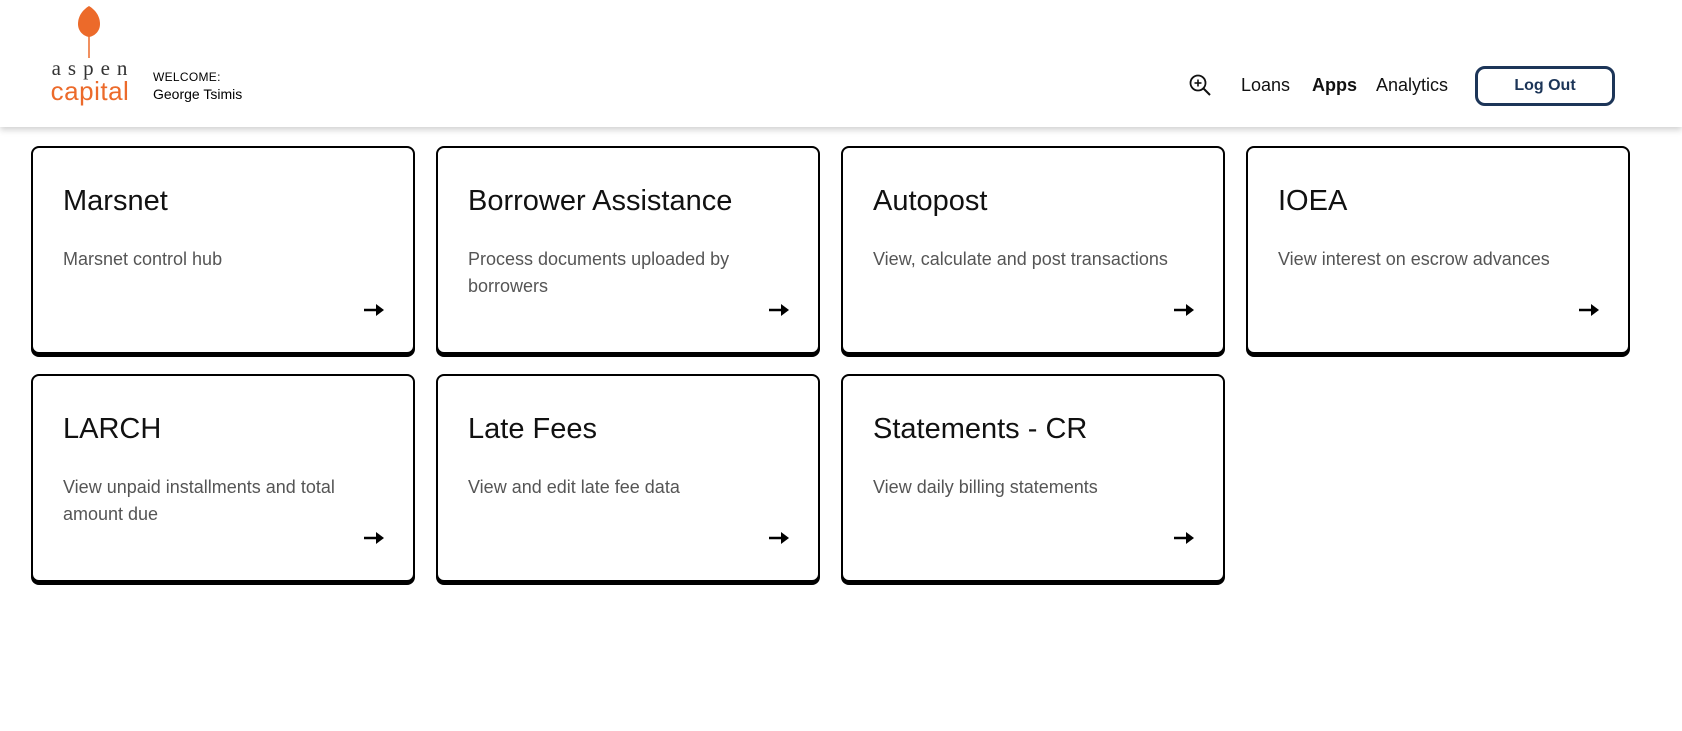  Describe the element at coordinates (1545, 86) in the screenshot. I see `logout-button: Log Out` at that location.